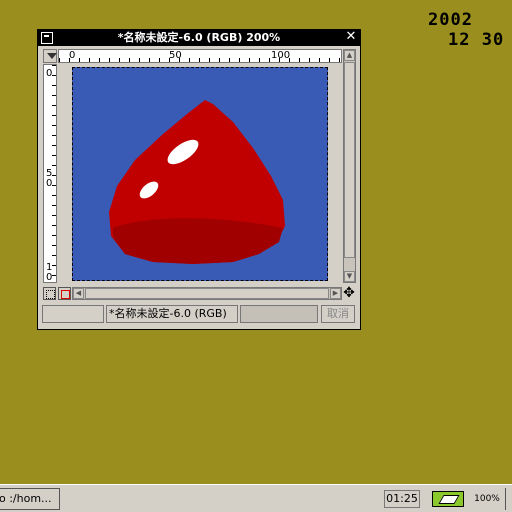 Image resolution: width=512 pixels, height=512 pixels. What do you see at coordinates (172, 314) in the screenshot?
I see `status-image-name: *名称未設定-6.0 (RGB)` at bounding box center [172, 314].